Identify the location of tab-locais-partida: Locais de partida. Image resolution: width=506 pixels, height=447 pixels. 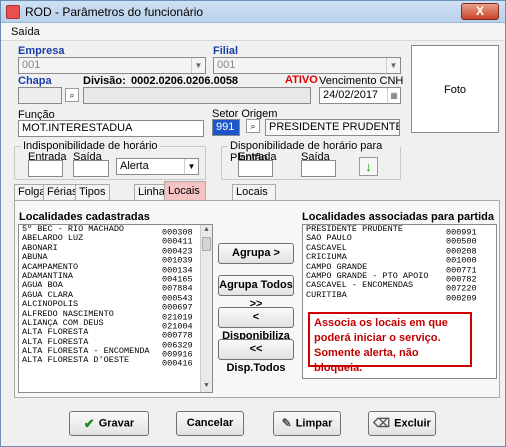
(185, 208).